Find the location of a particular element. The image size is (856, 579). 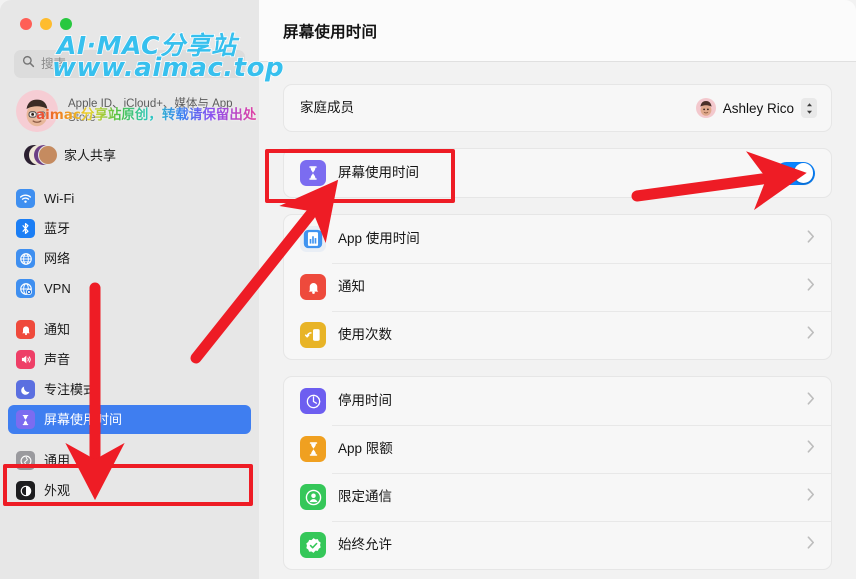

sidebar-item-label: 屏幕使用时间 is located at coordinates (83, 419).